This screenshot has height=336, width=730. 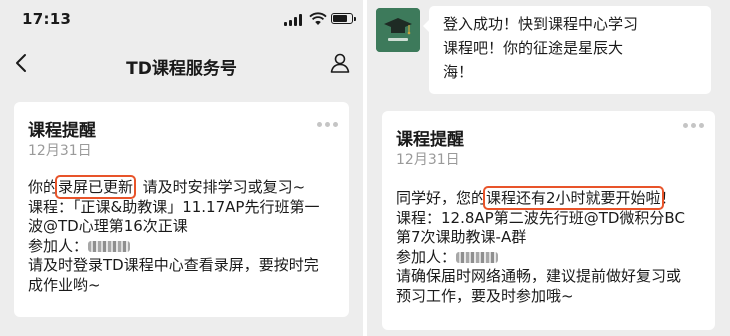 I want to click on instruction-line-cont: 预习工作，要及时参加哦~, so click(x=485, y=295).